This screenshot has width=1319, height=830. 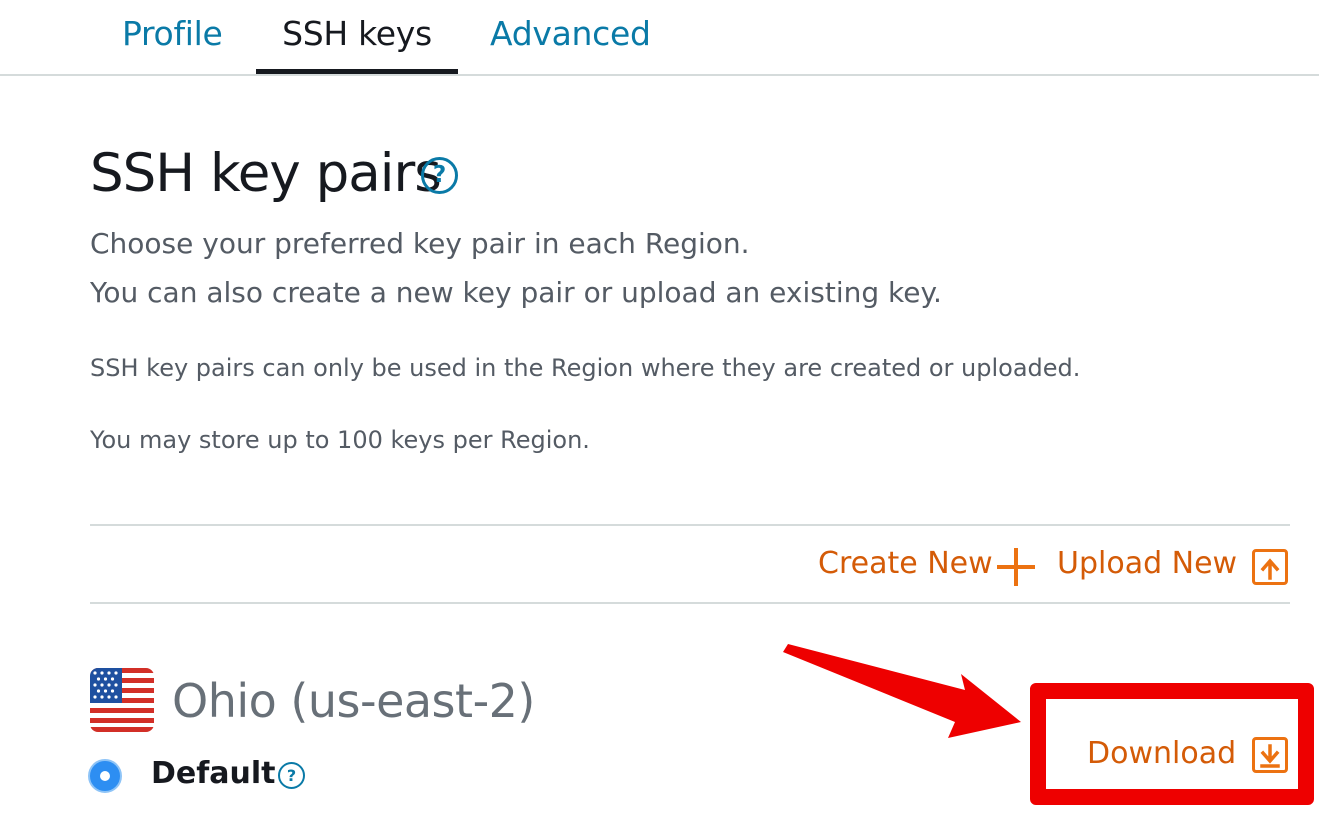 I want to click on key-limit-note: You may store up to 100 keys per Region., so click(x=340, y=440).